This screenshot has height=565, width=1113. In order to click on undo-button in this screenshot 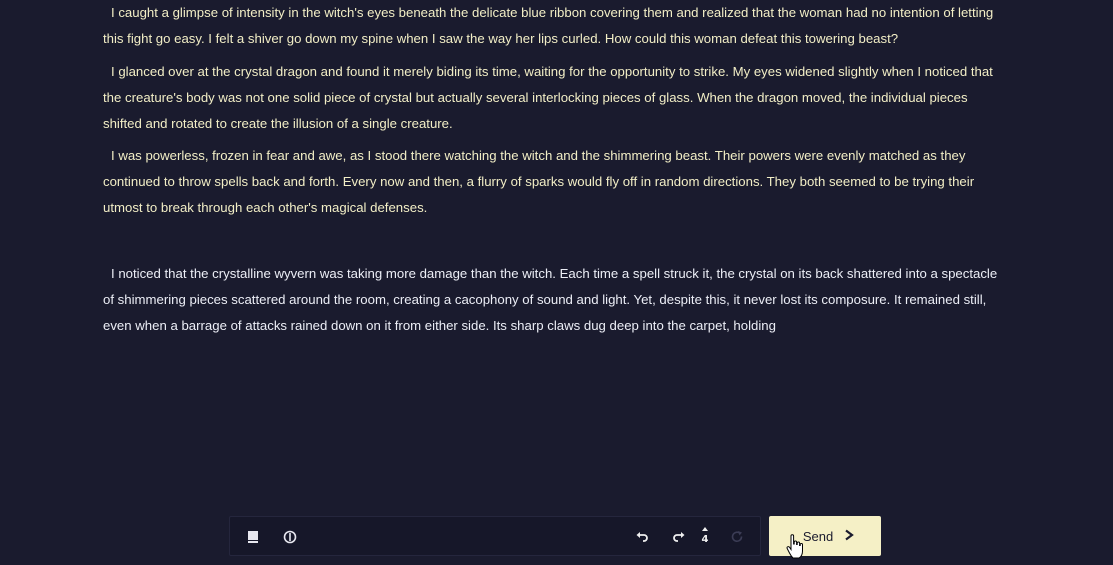, I will do `click(642, 537)`.